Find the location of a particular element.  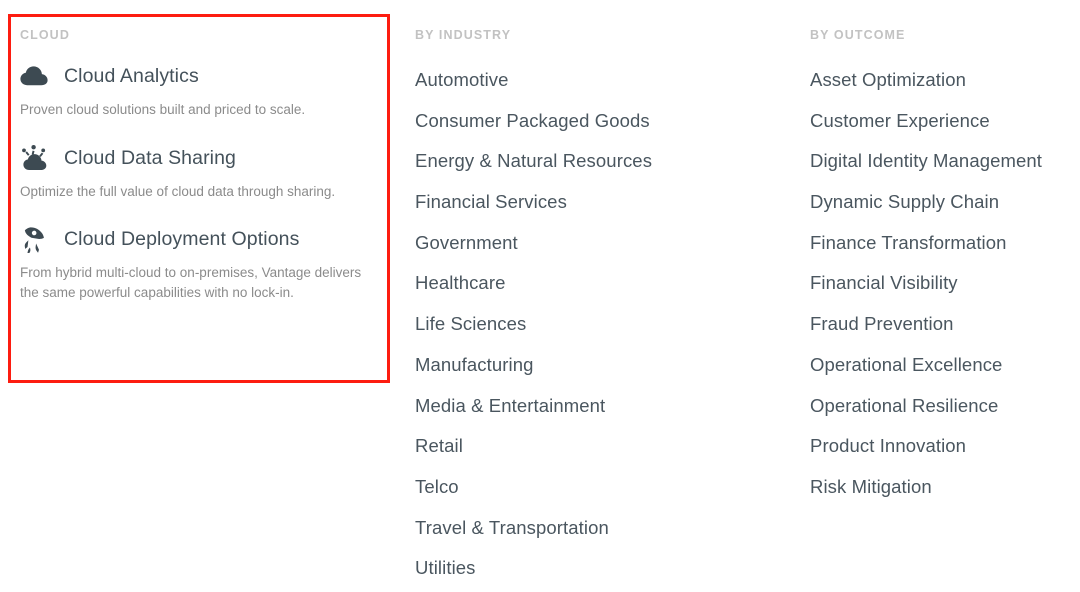

industry-link: Life Sciences is located at coordinates (600, 332).